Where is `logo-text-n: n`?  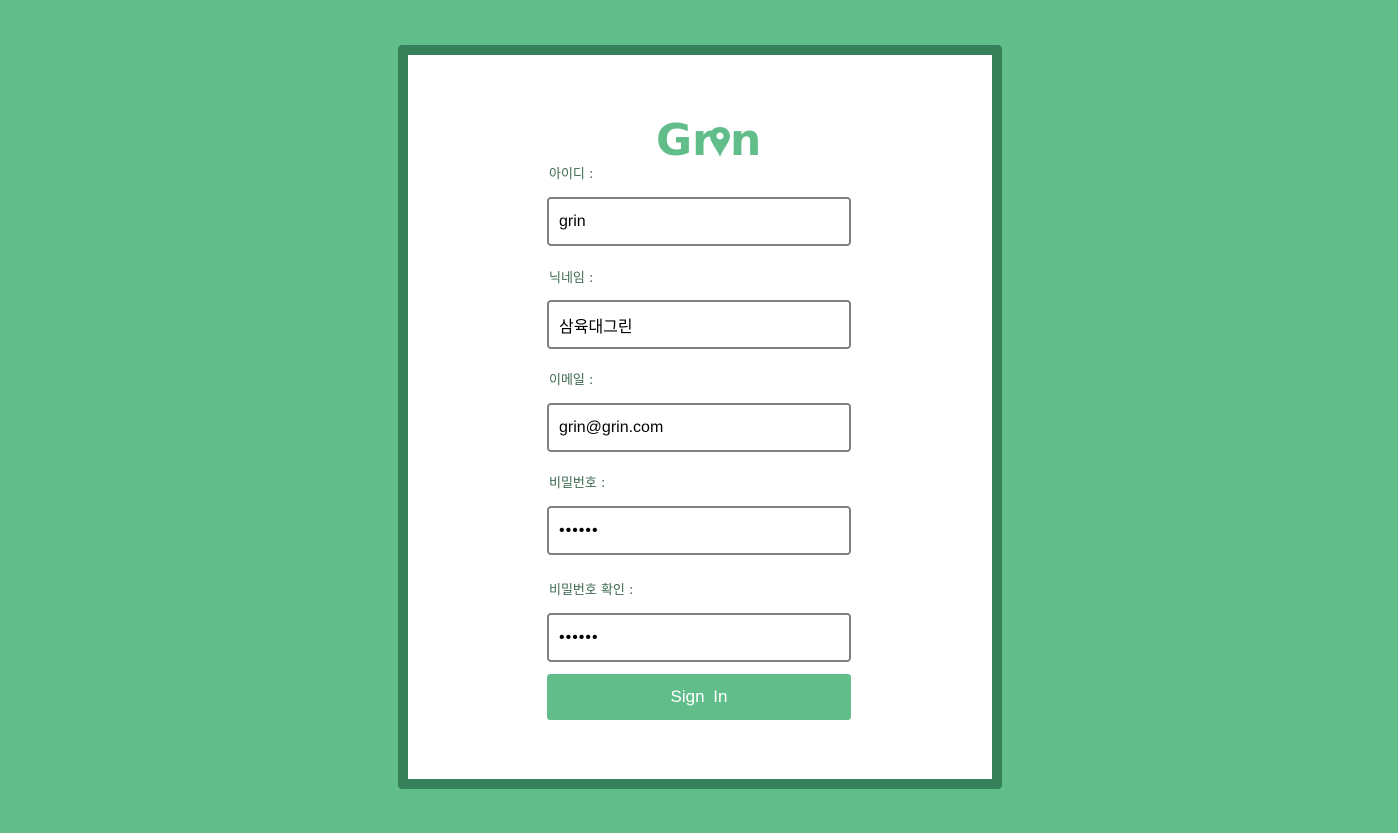
logo-text-n: n is located at coordinates (745, 140).